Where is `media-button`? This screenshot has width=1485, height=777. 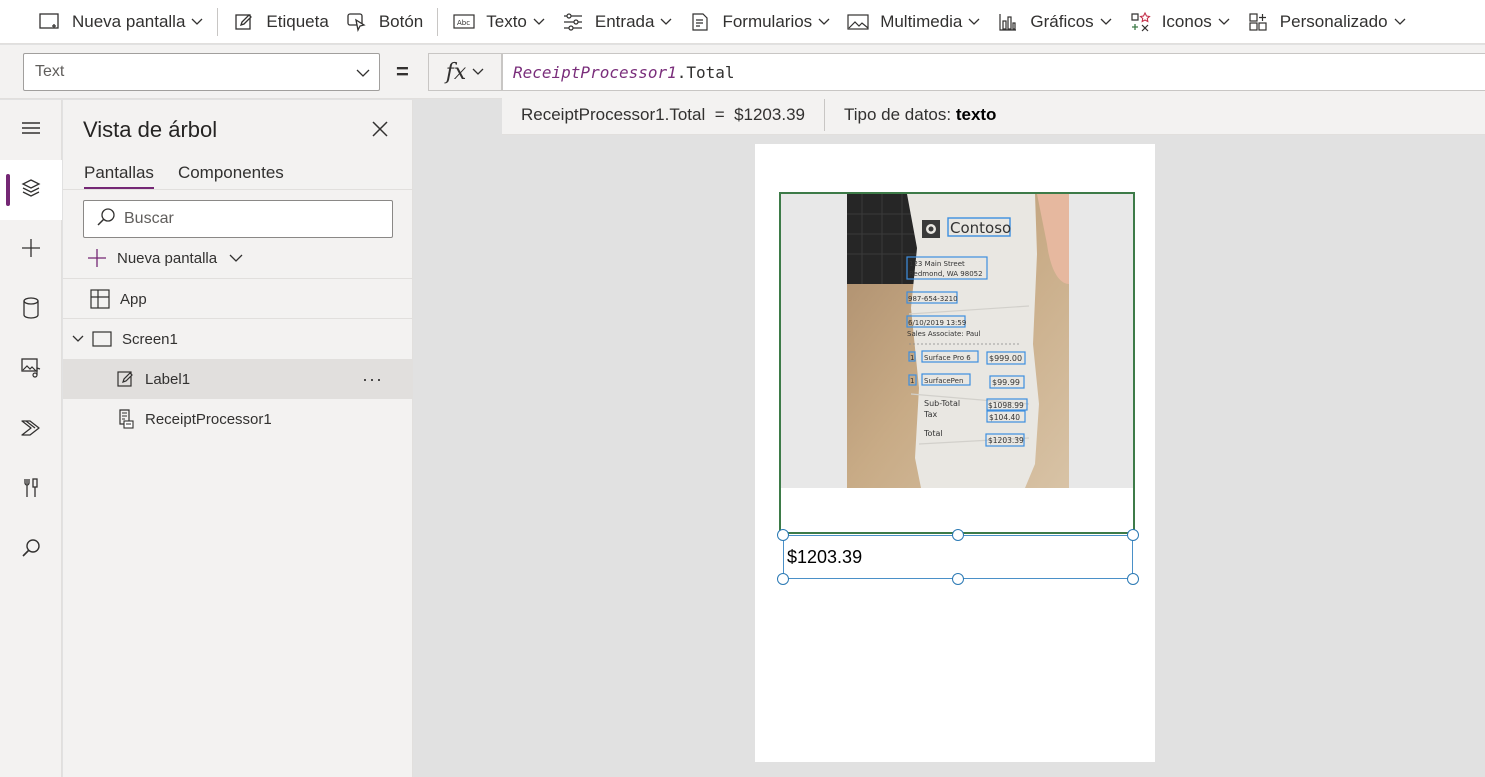
media-button is located at coordinates (31, 370).